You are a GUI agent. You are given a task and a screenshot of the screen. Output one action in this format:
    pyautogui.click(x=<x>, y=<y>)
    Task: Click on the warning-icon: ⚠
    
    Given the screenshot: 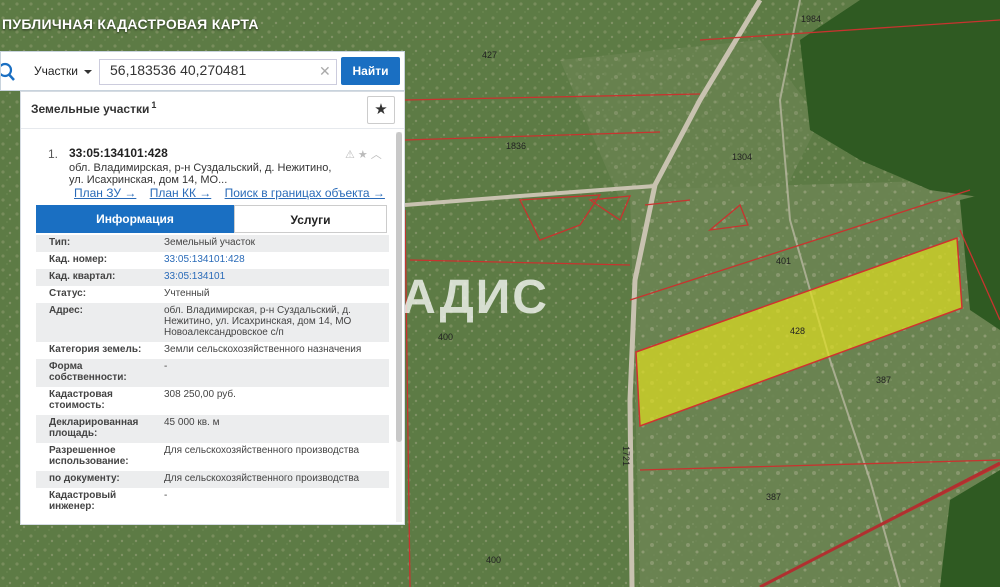 What is the action you would take?
    pyautogui.click(x=351, y=155)
    